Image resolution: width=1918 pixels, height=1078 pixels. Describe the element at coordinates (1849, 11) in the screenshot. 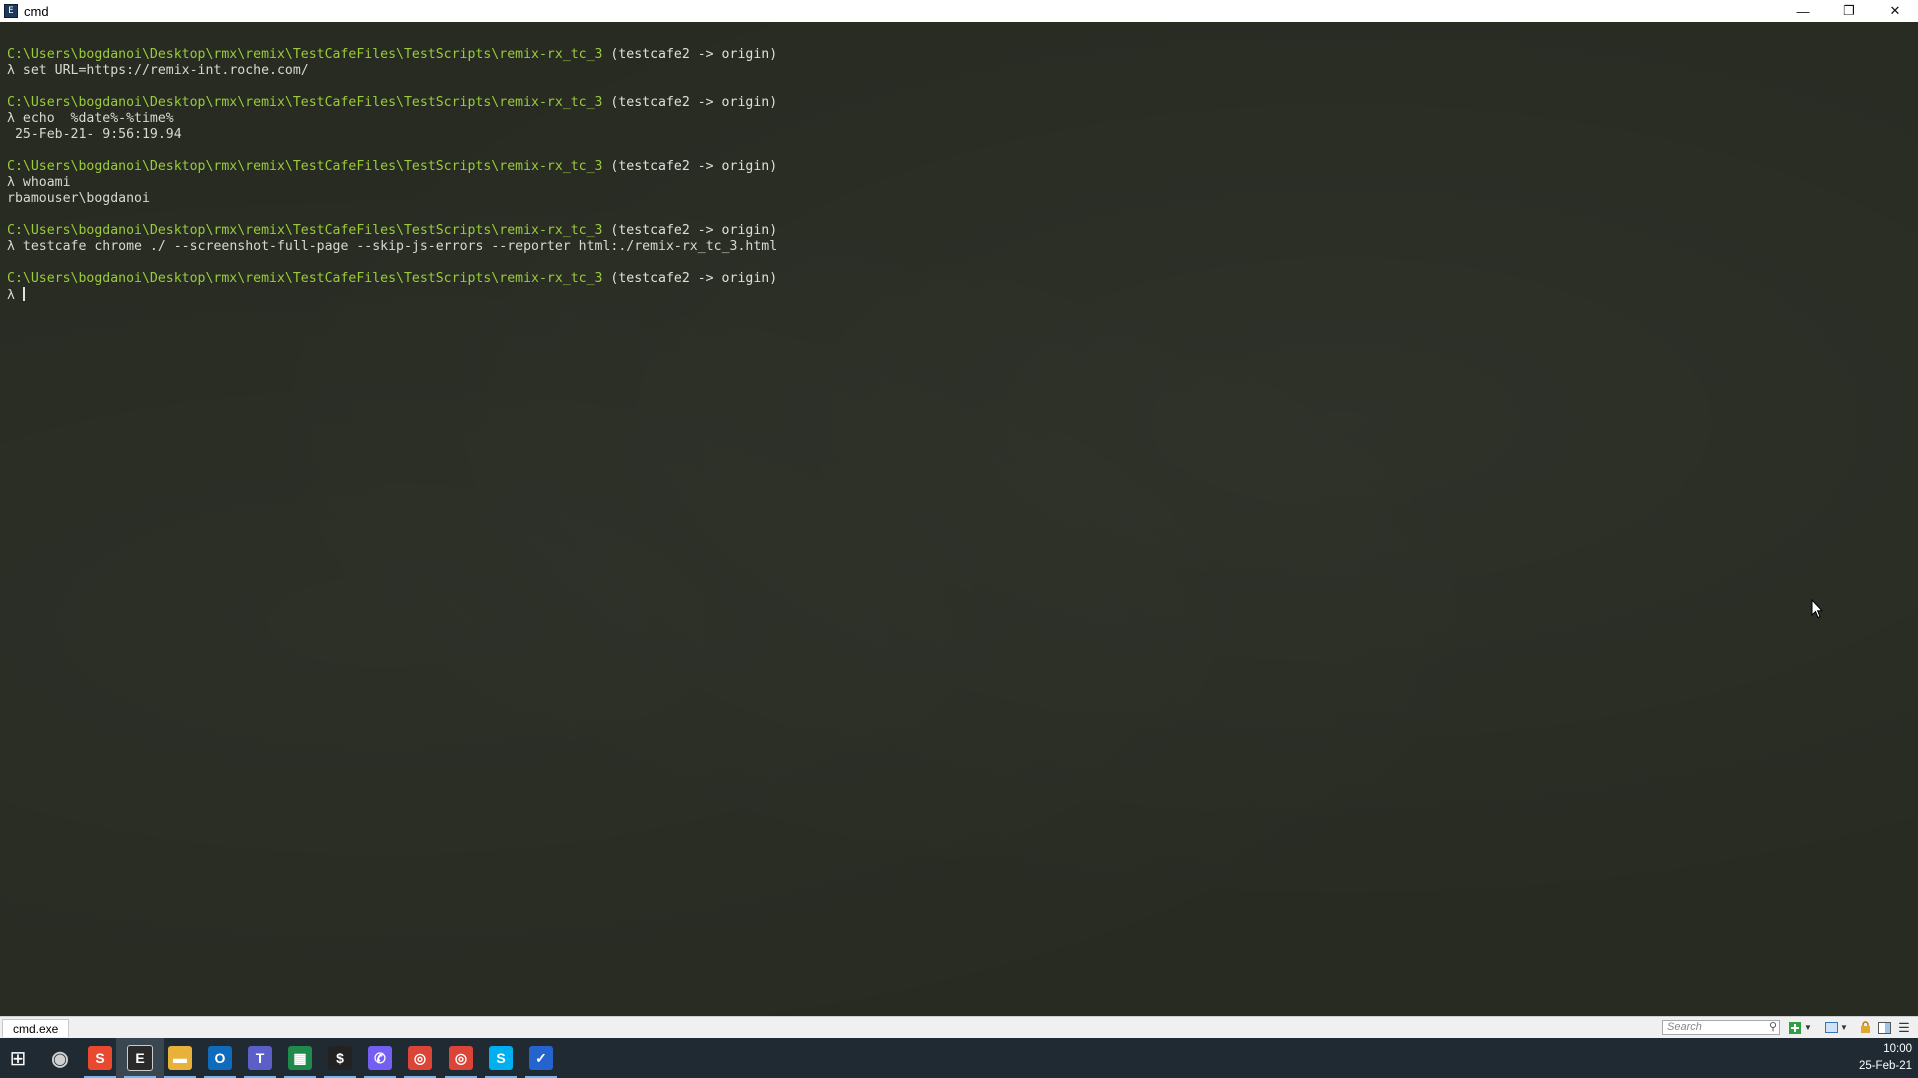

I see `restore-button: ❐` at that location.